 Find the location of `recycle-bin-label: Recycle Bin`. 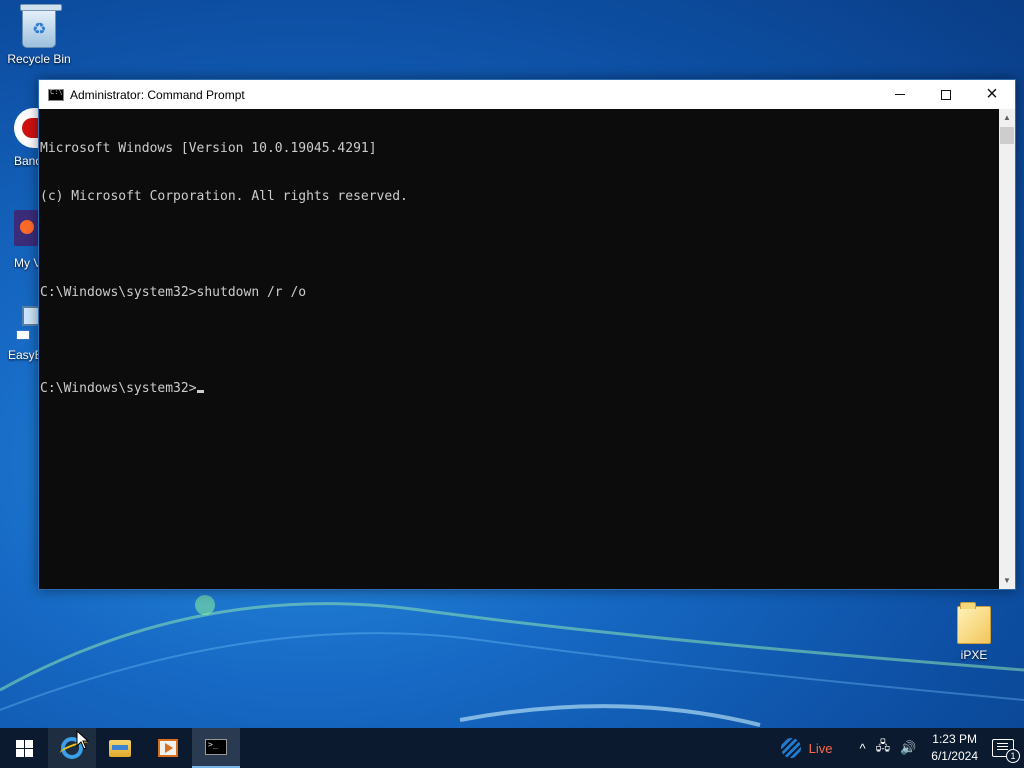

recycle-bin-label: Recycle Bin is located at coordinates (39, 59).